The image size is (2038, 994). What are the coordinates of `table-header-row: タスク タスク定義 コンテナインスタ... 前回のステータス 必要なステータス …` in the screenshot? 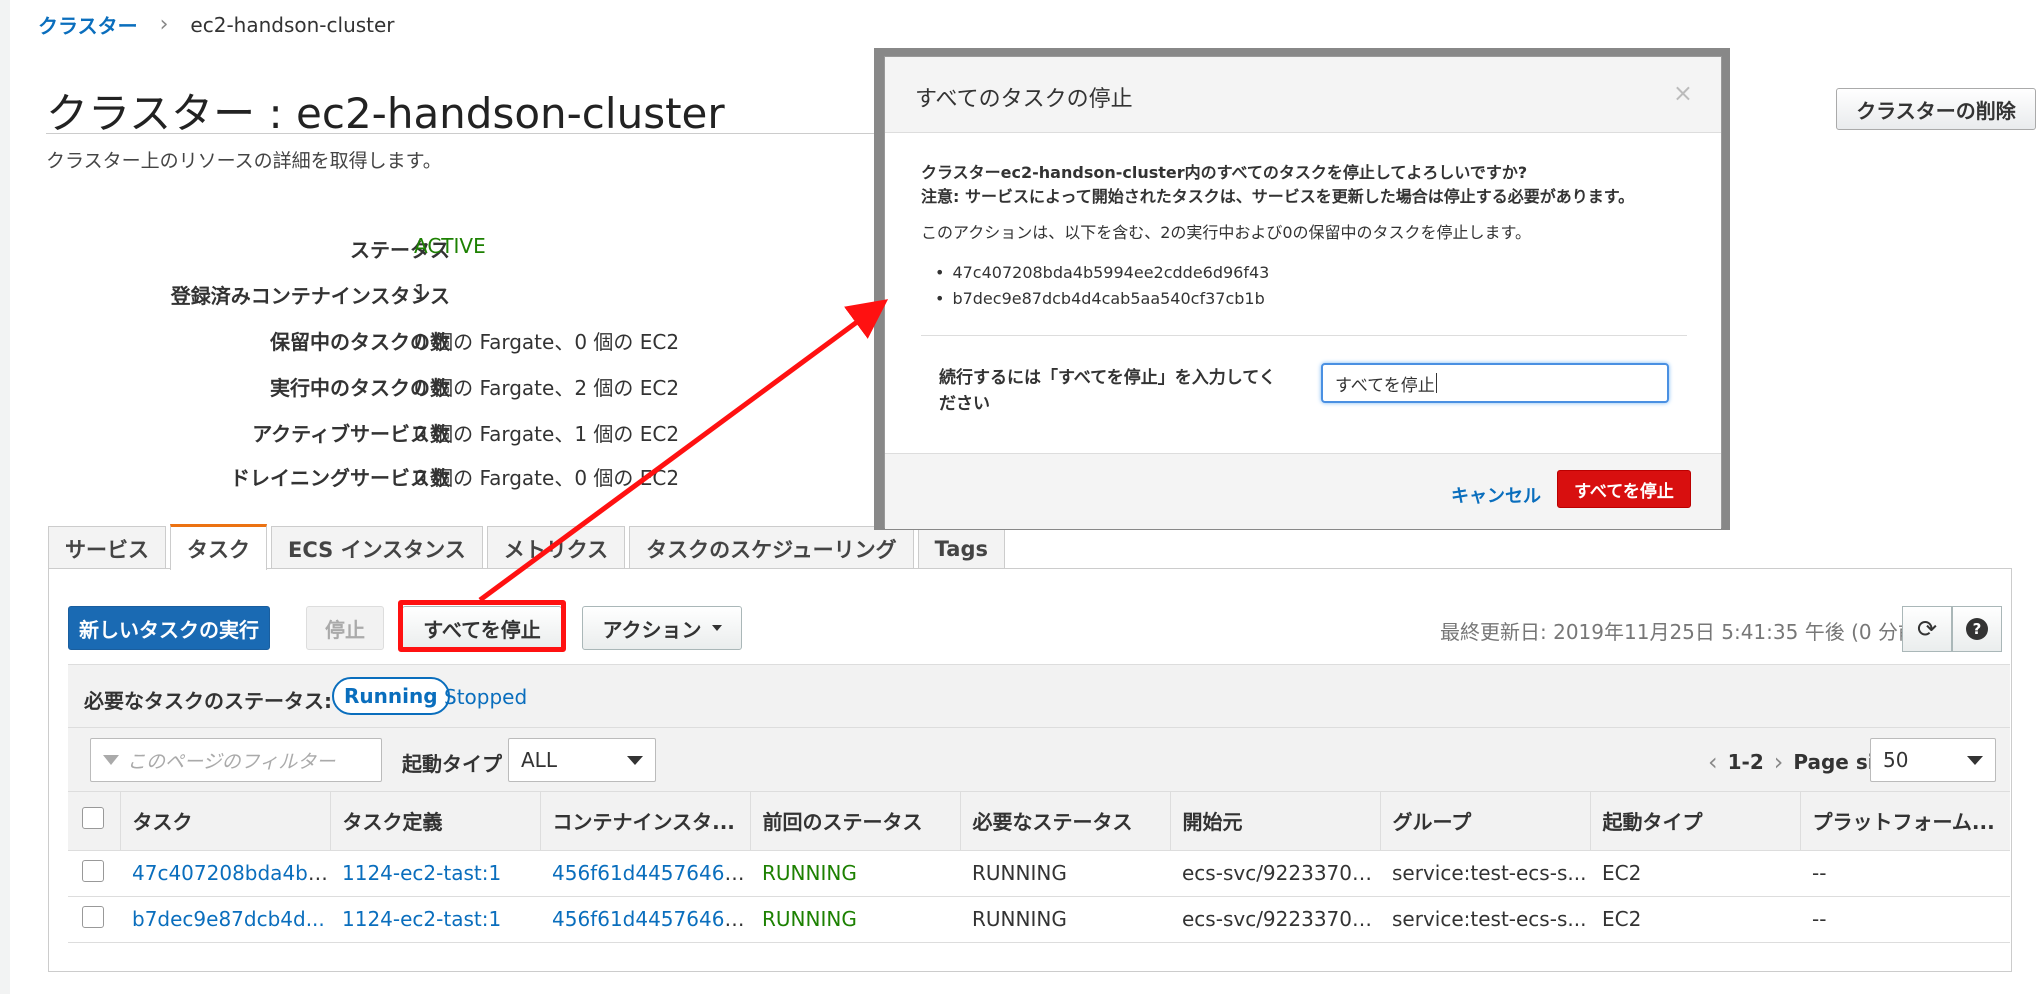 It's located at (1039, 821).